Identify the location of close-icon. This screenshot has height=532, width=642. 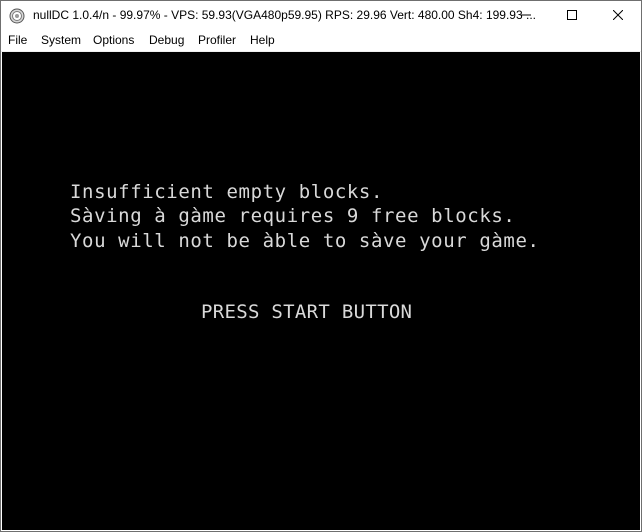
(618, 16).